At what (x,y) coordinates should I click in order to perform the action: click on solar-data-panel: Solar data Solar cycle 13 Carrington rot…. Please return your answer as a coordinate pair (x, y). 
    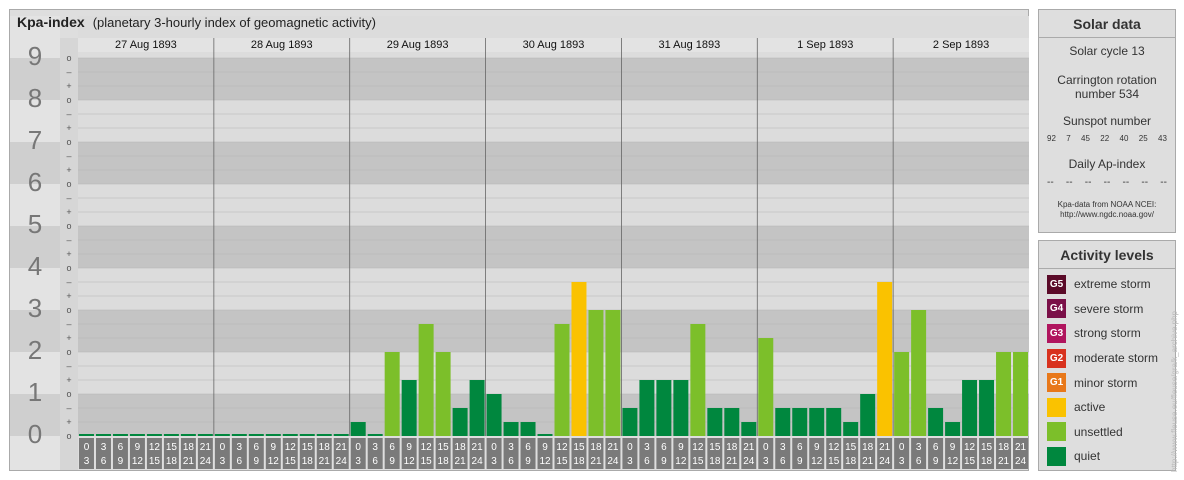
    Looking at the image, I should click on (1107, 121).